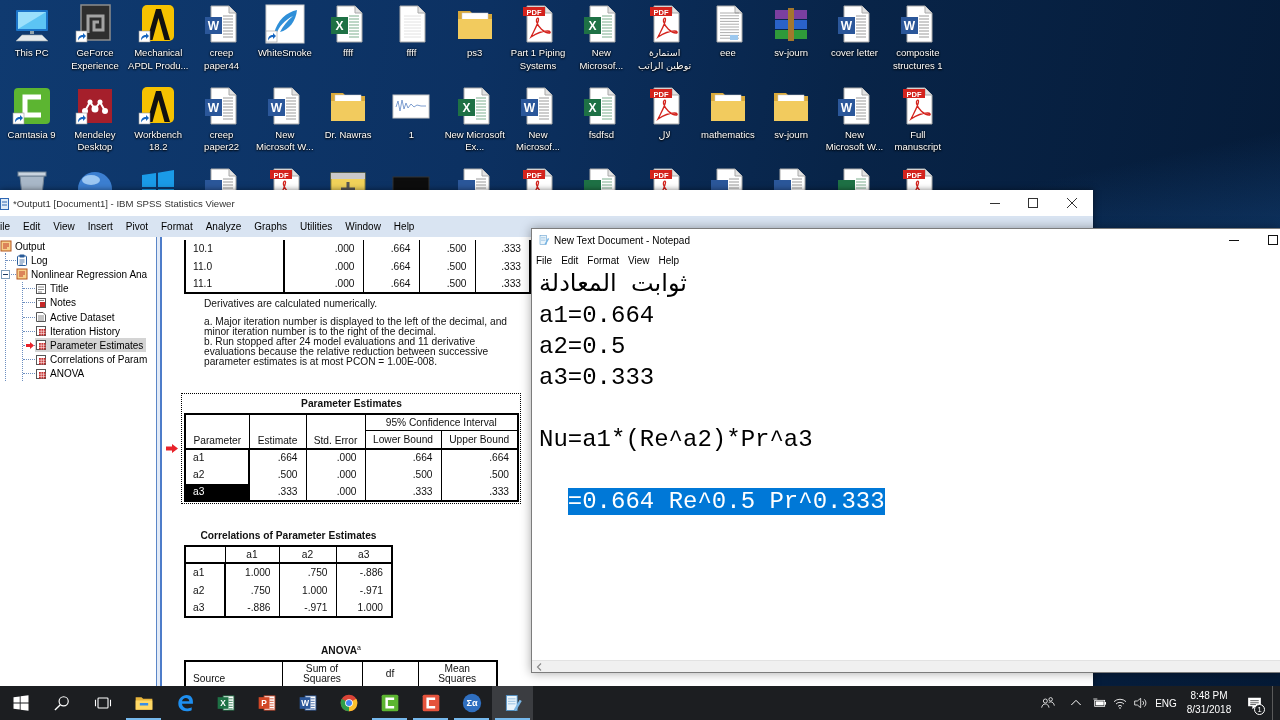 Image resolution: width=1280 pixels, height=720 pixels. What do you see at coordinates (23, 246) in the screenshot?
I see `tree-item: Output` at bounding box center [23, 246].